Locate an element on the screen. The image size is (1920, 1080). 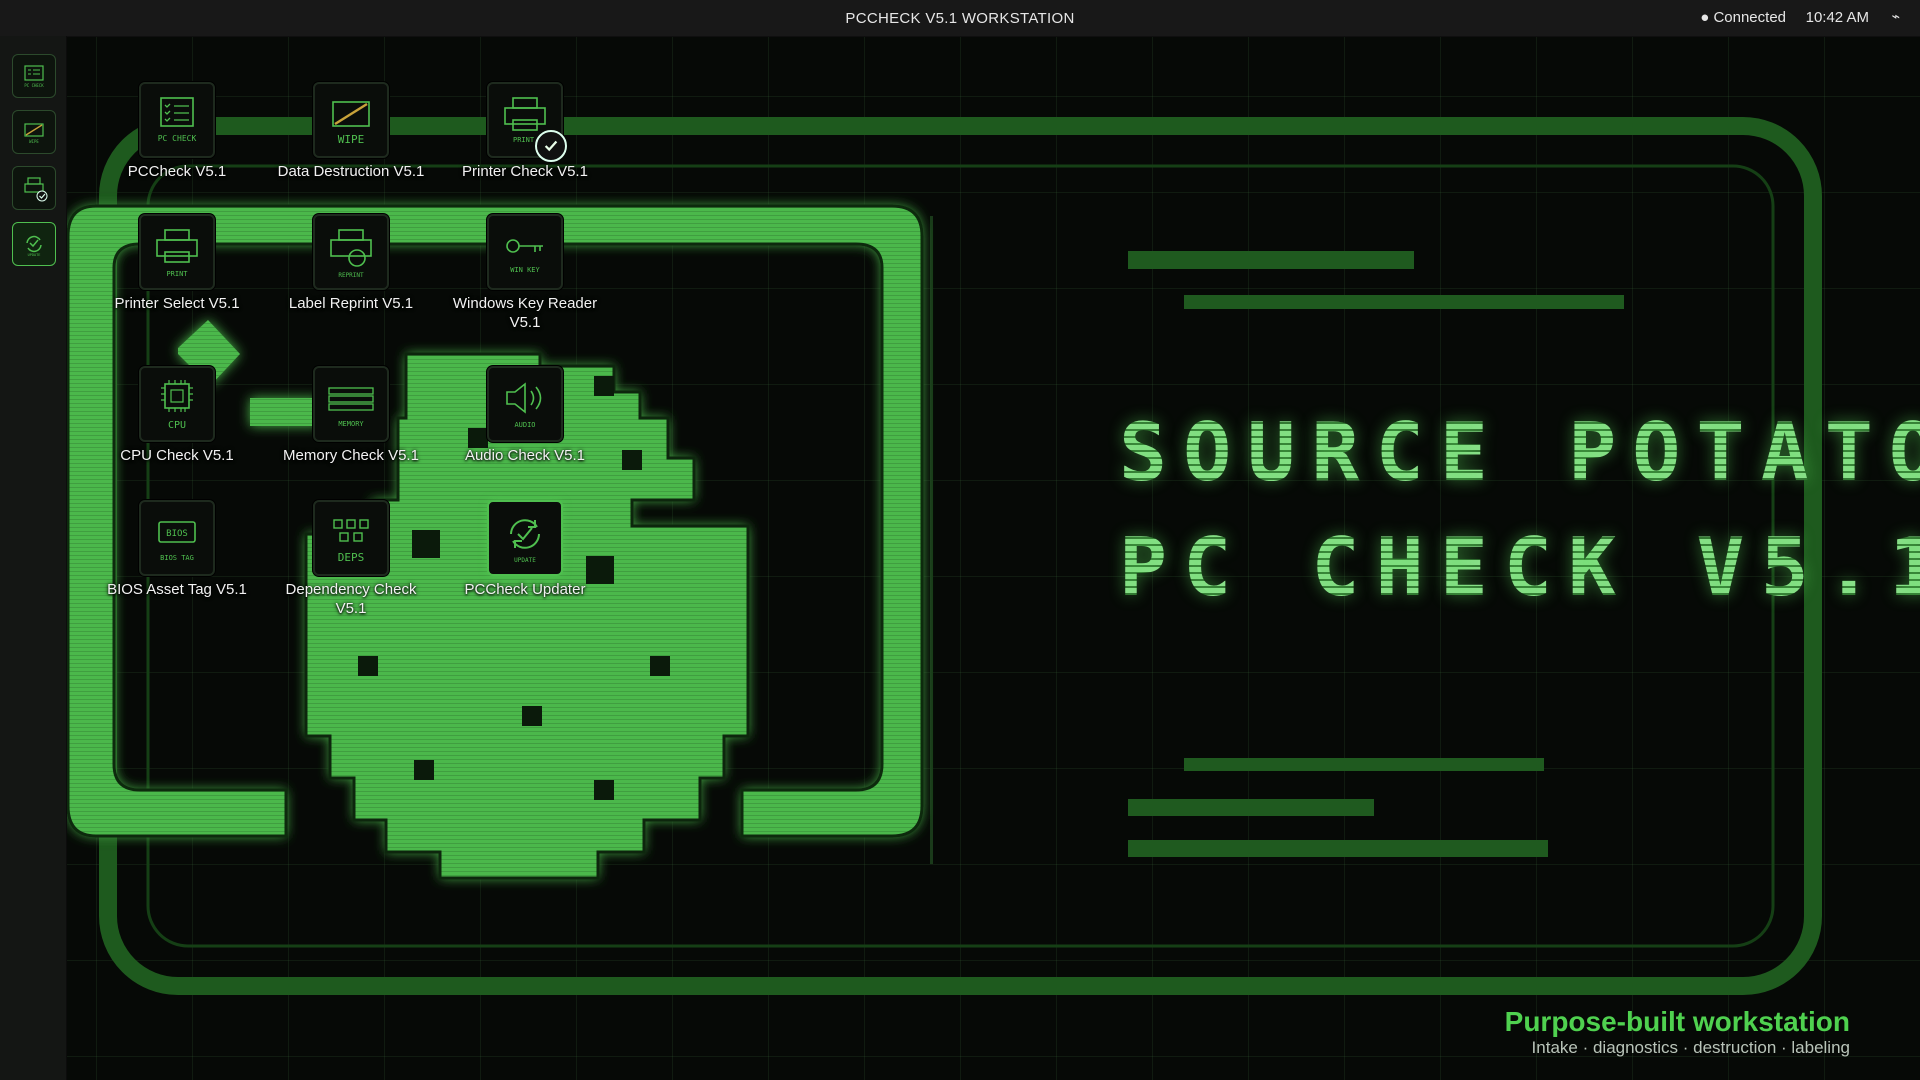
desktop-icon-data-destruction: WIPE Data Destruction V5.1 is located at coordinates (351, 131).